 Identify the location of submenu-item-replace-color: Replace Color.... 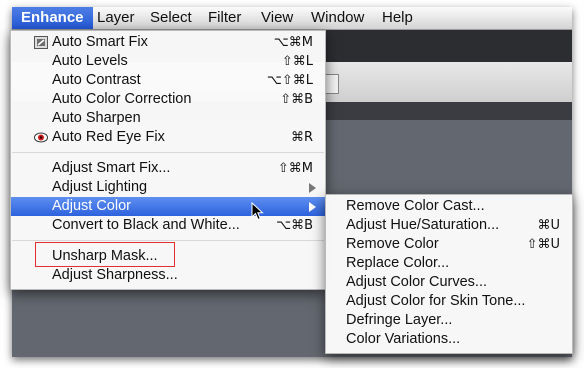
(449, 263).